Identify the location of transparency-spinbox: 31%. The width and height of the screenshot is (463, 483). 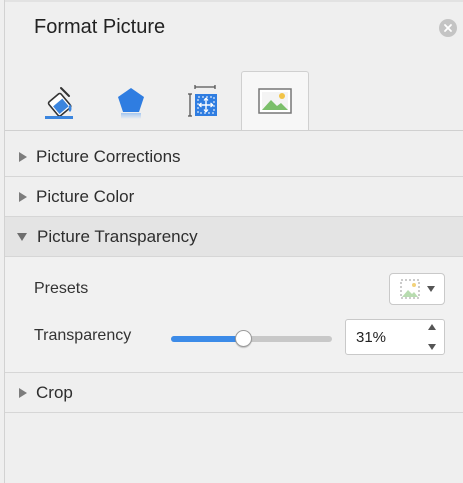
(395, 337).